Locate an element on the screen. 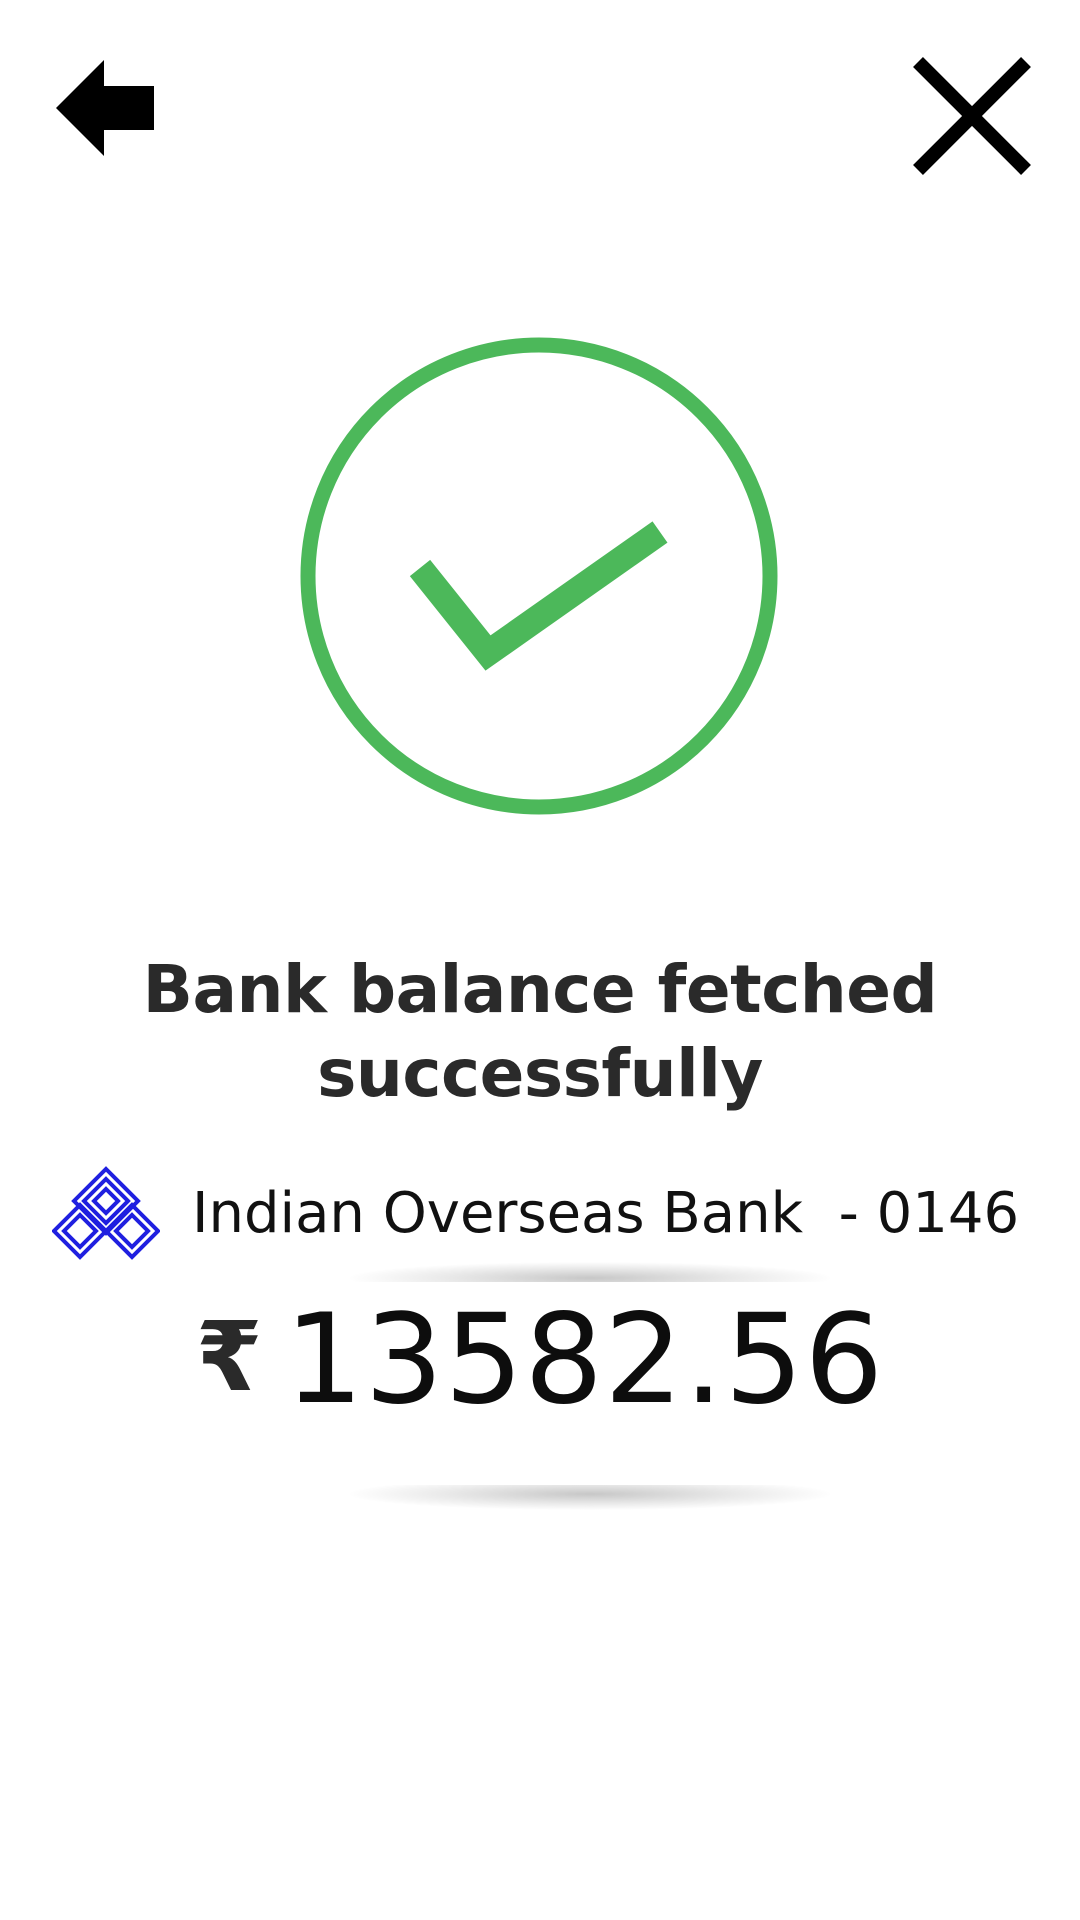 The height and width of the screenshot is (1920, 1080). check-circle-icon is located at coordinates (539, 576).